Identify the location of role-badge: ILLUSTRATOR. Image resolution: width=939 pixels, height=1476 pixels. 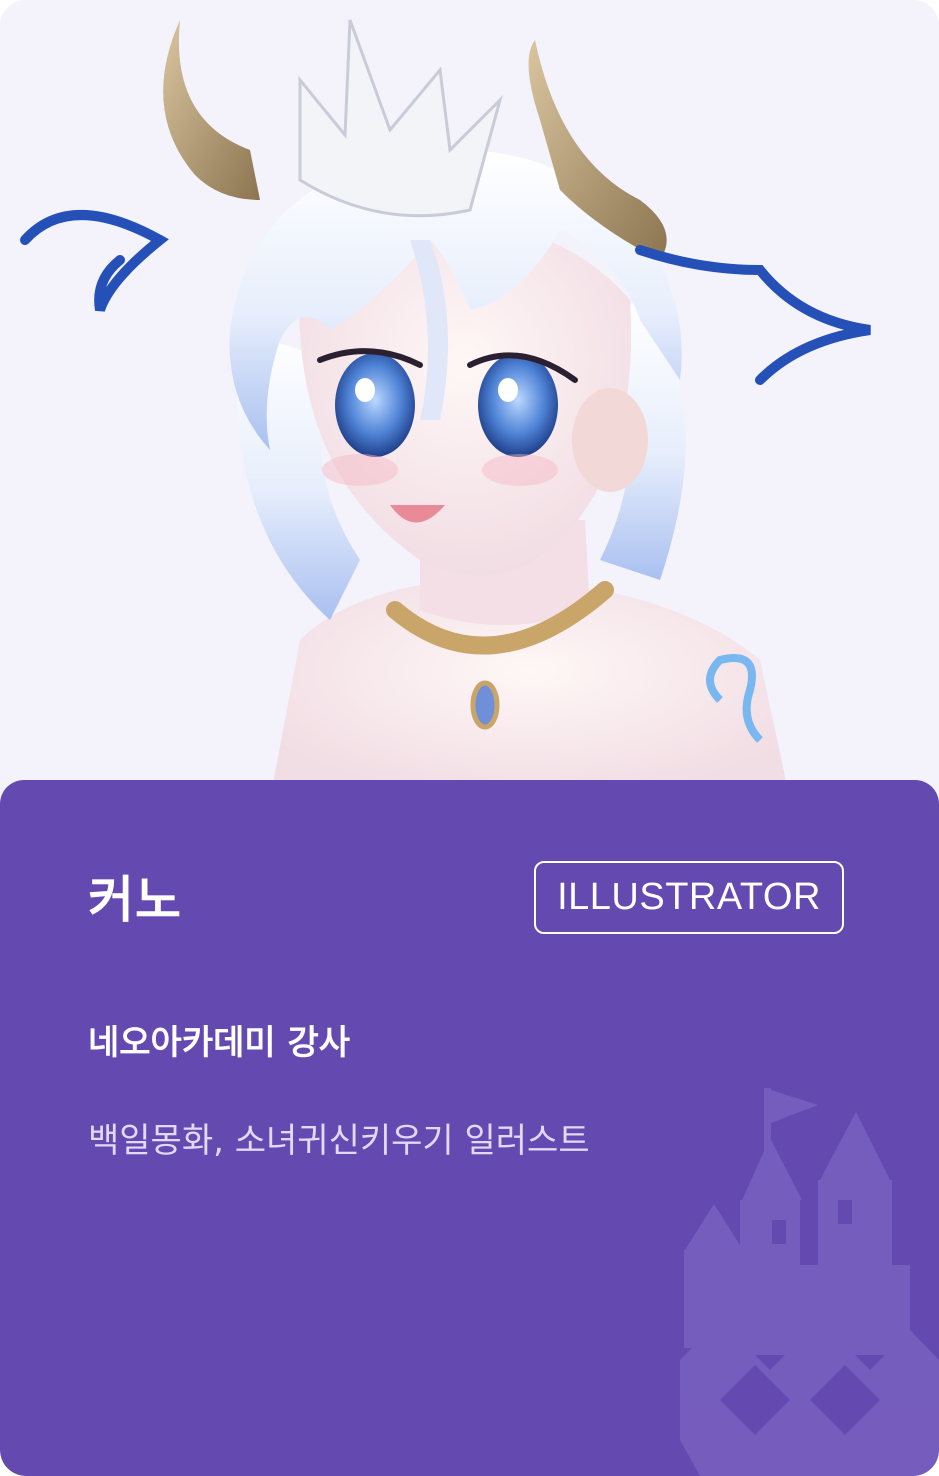
(689, 897).